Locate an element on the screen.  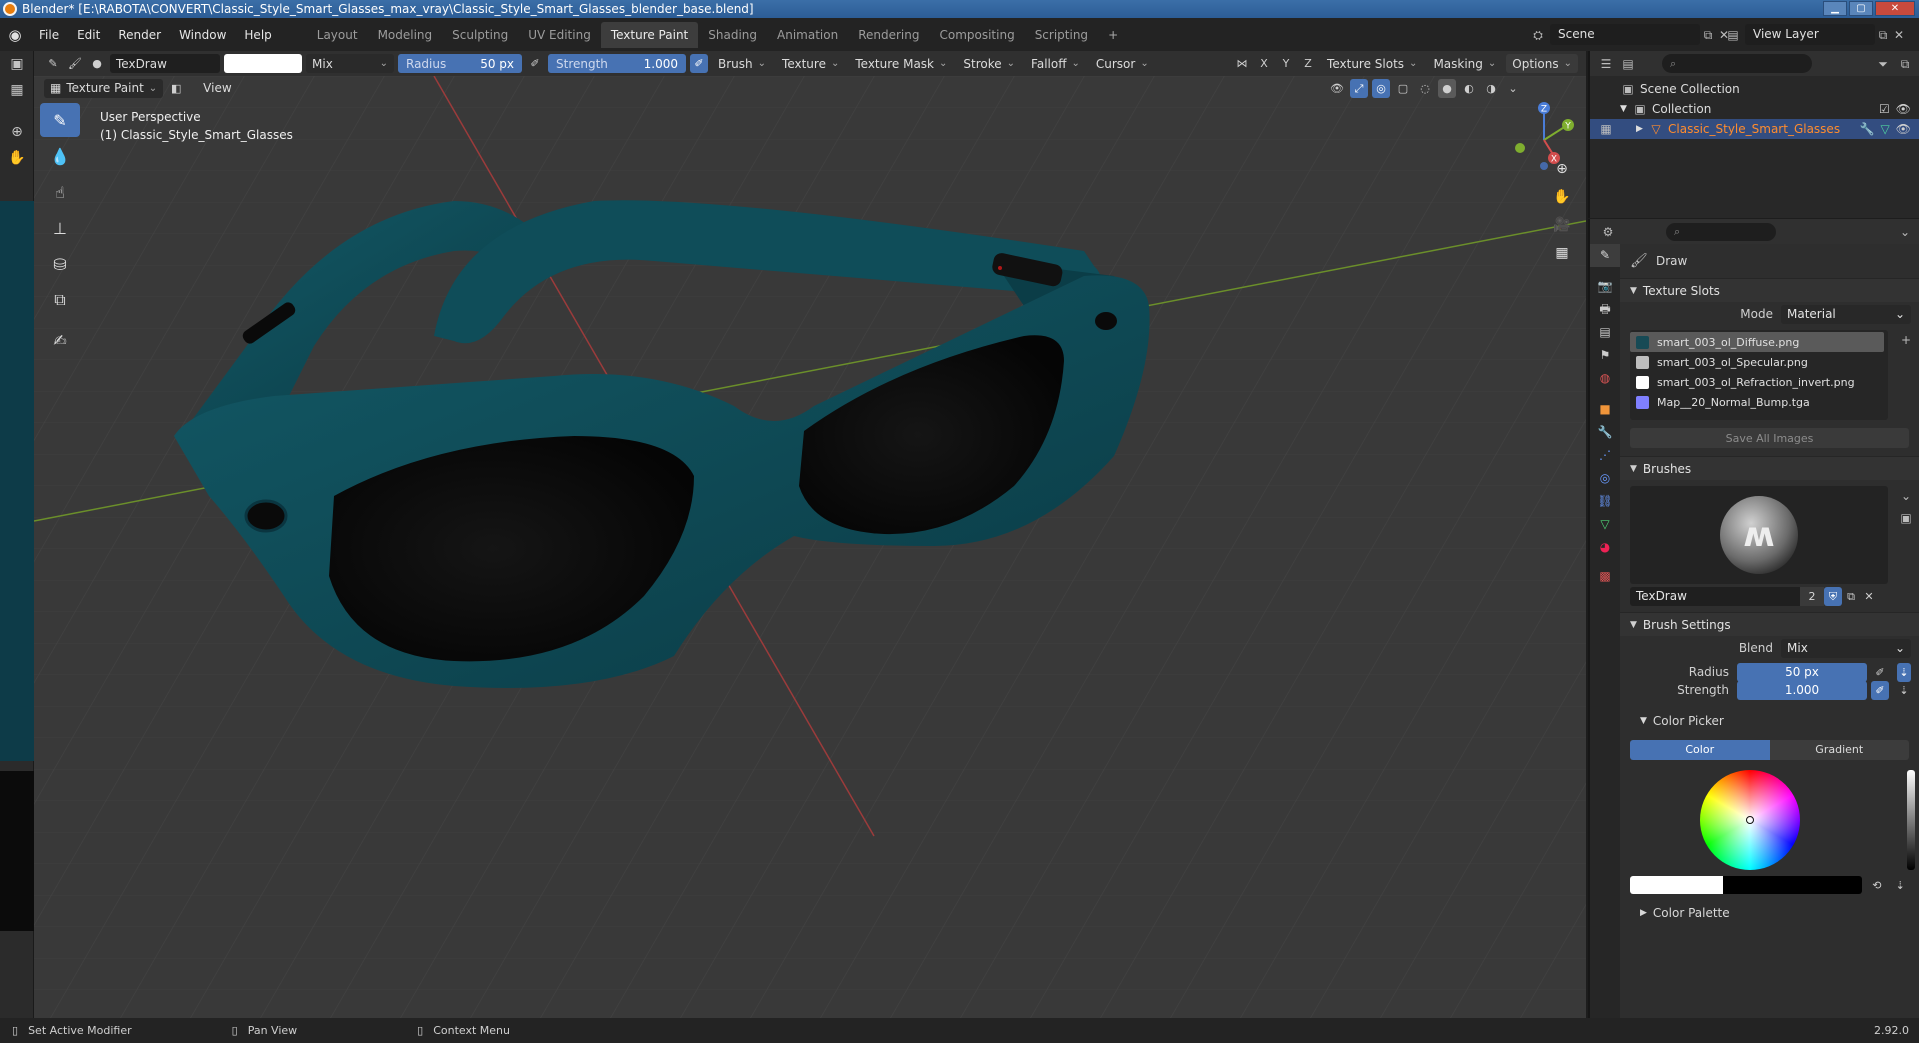
constraints-tab-icon: ⛓ is located at coordinates (1605, 501).